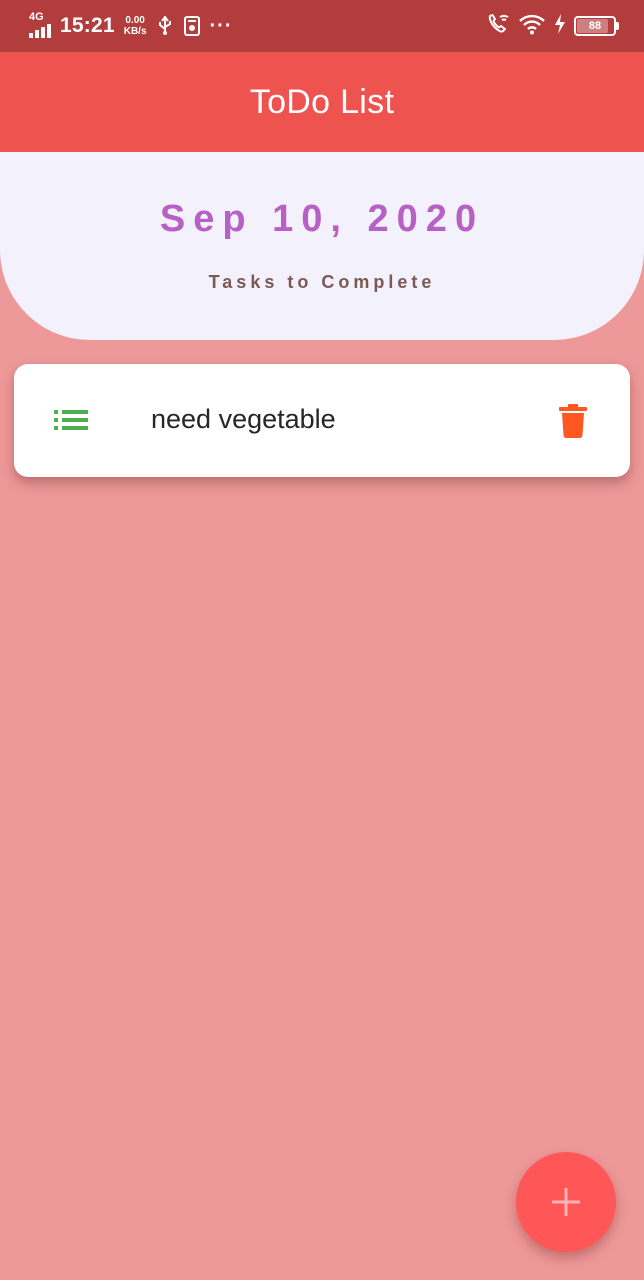  What do you see at coordinates (71, 420) in the screenshot?
I see `list-icon` at bounding box center [71, 420].